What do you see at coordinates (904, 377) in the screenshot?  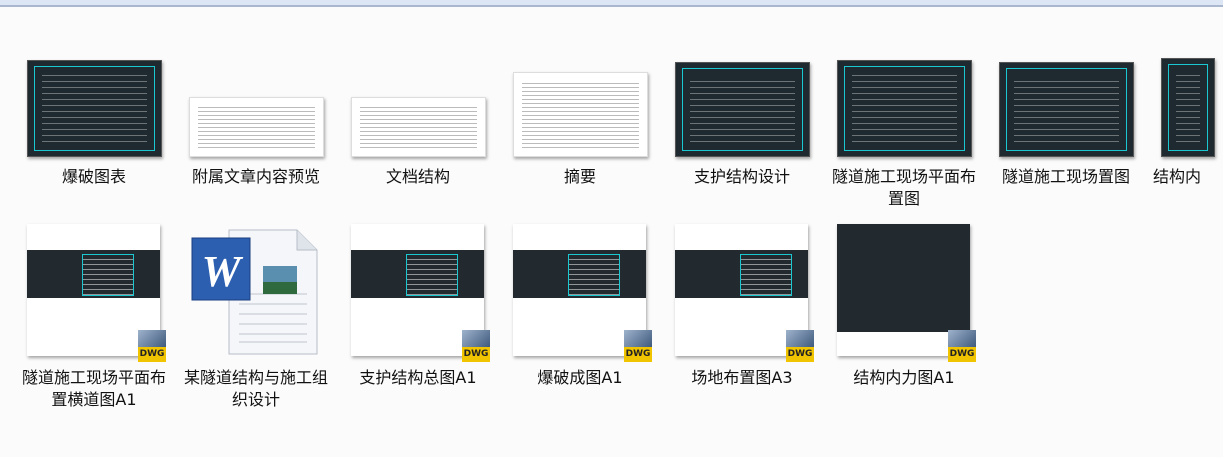 I see `file-name-label: 结构内力图A1` at bounding box center [904, 377].